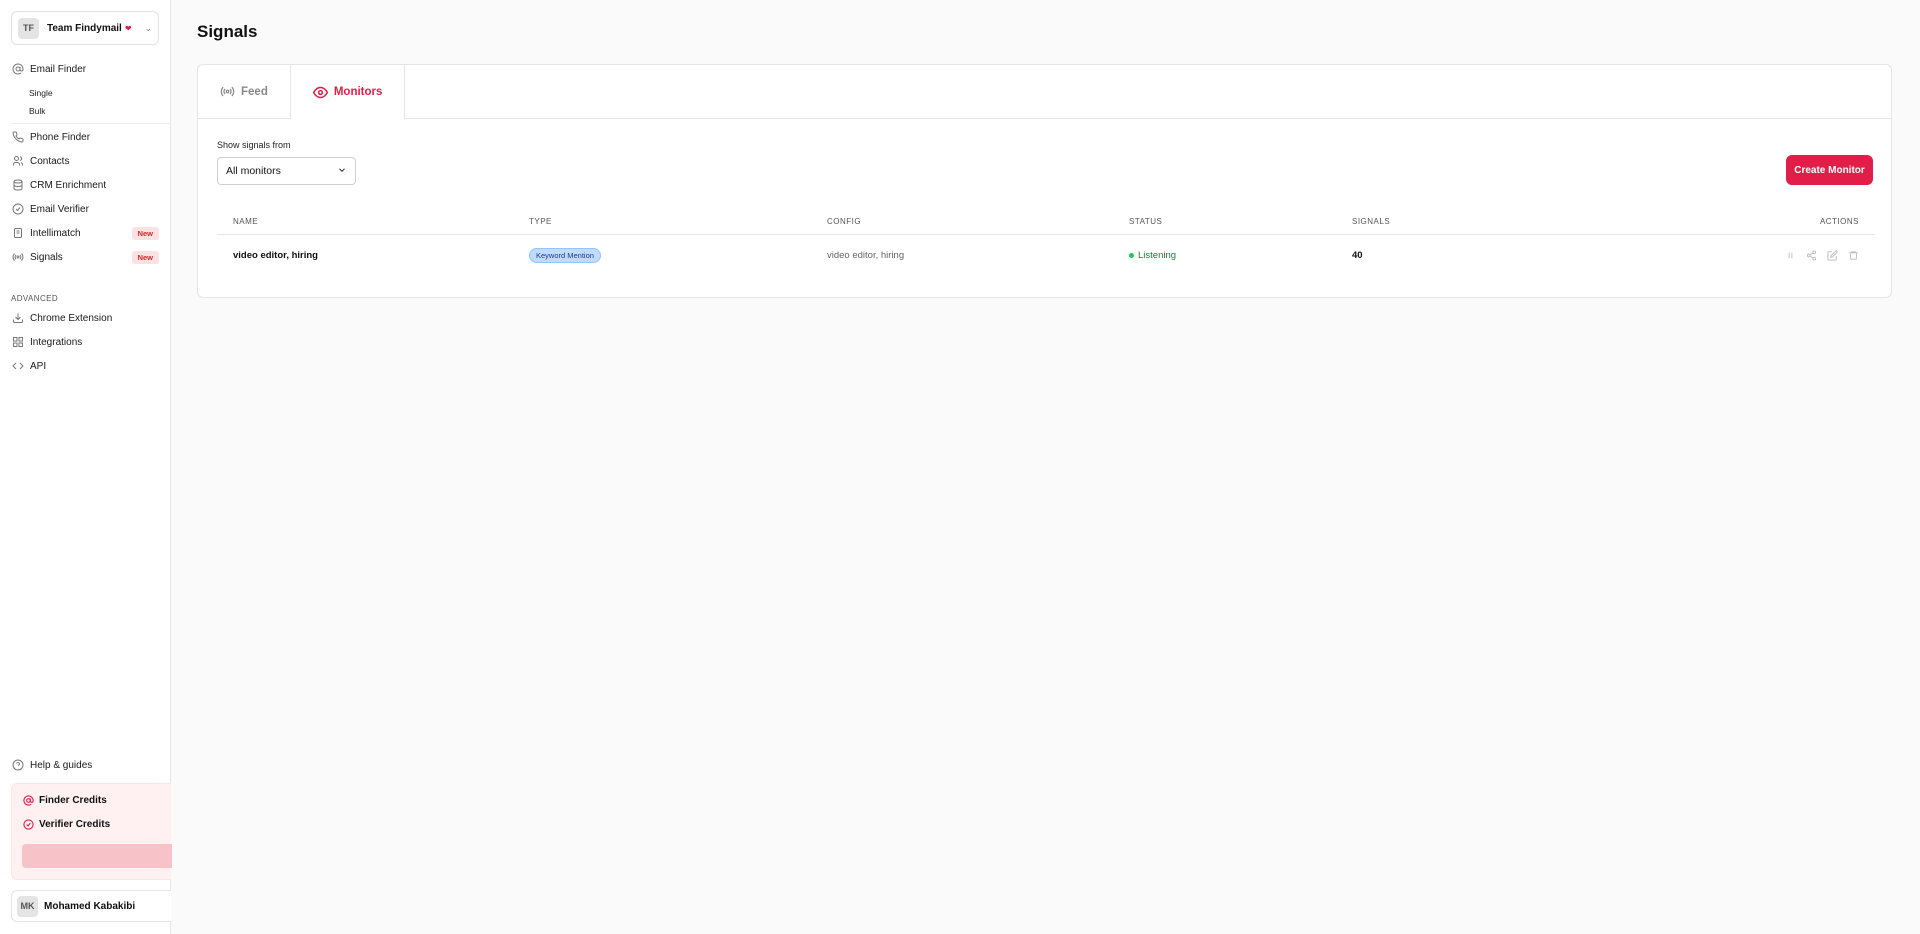 Image resolution: width=1920 pixels, height=934 pixels. Describe the element at coordinates (41, 93) in the screenshot. I see `nav-email-finder-single: Single` at that location.